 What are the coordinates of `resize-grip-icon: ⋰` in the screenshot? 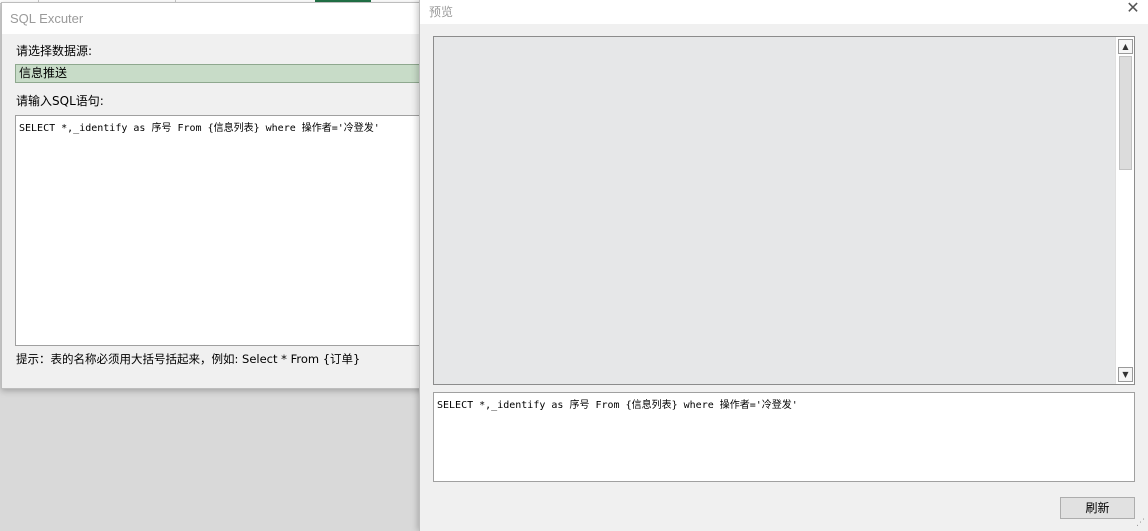 It's located at (1141, 524).